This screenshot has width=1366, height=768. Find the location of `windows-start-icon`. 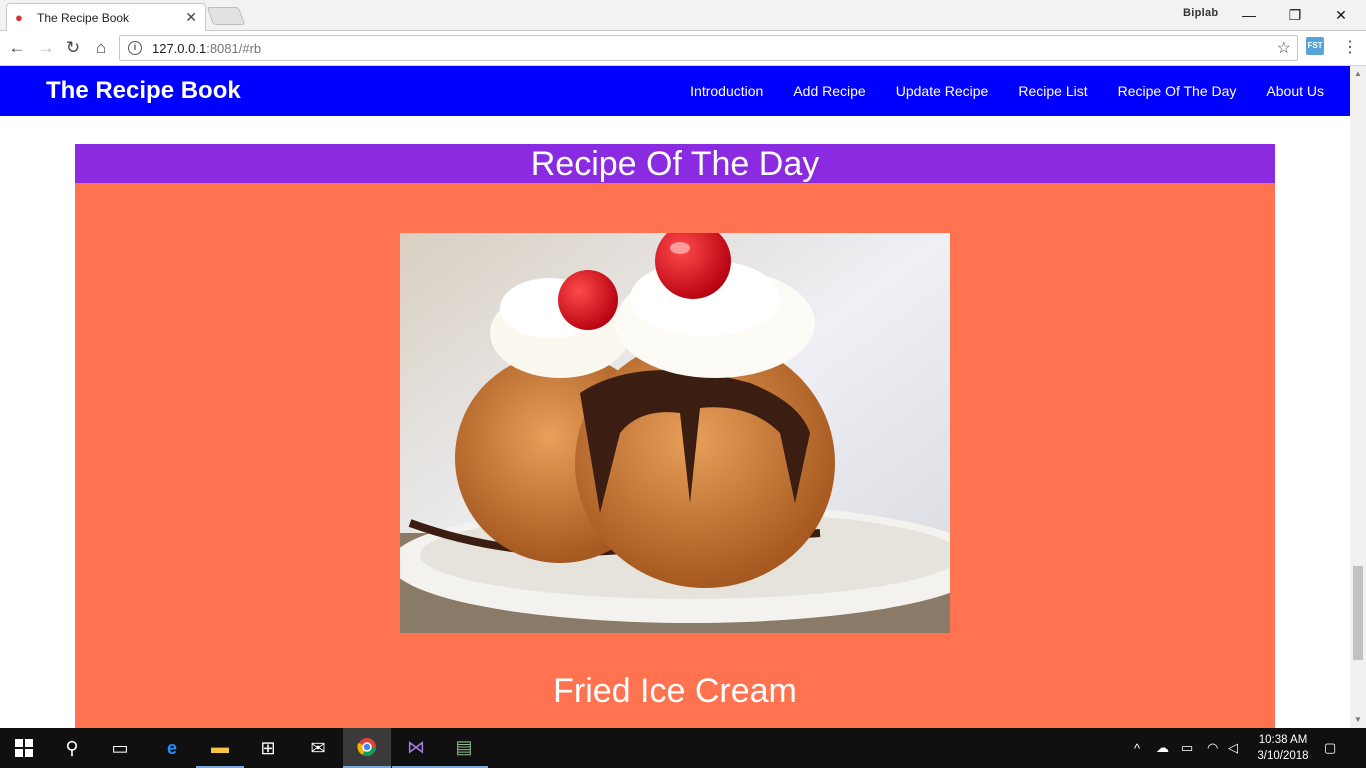

windows-start-icon is located at coordinates (24, 748).